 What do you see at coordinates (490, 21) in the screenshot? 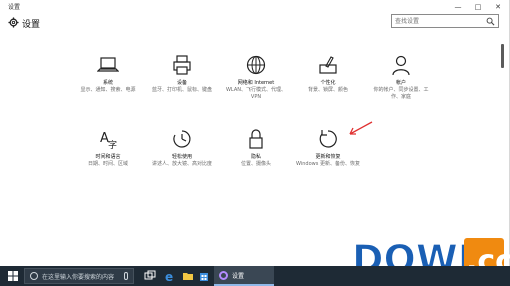
I see `search-icon` at bounding box center [490, 21].